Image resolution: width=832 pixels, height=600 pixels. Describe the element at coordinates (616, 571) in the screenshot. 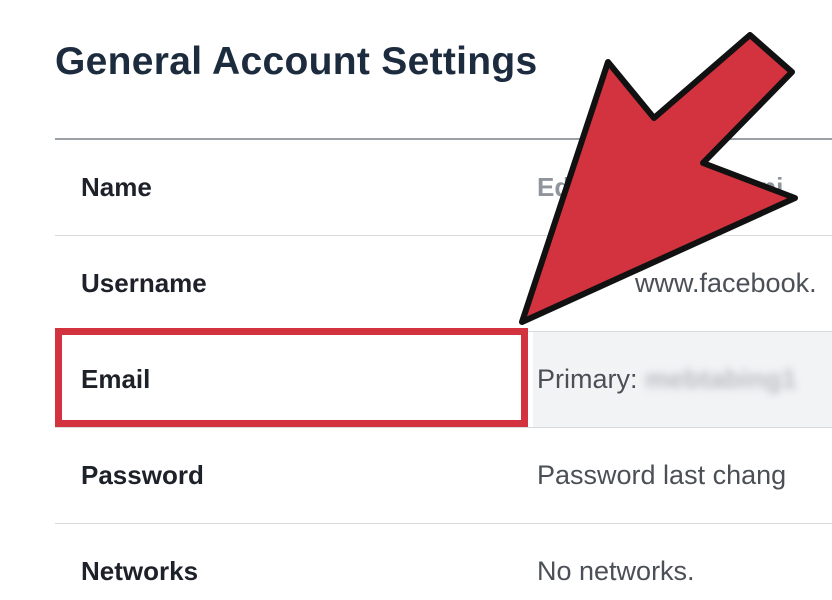

I see `row-value-networks: No networks.` at that location.